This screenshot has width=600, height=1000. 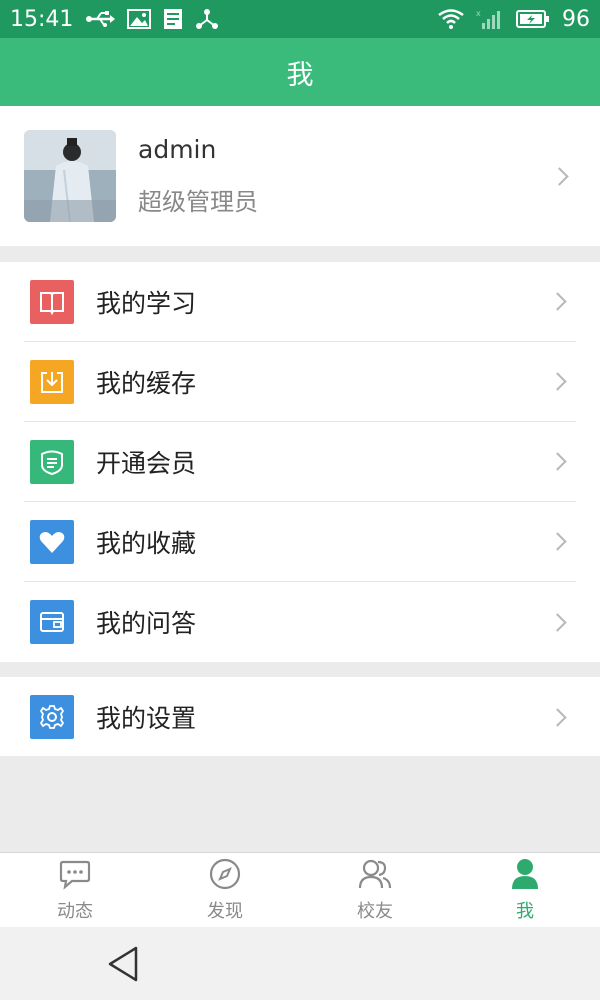 I want to click on heart-icon, so click(x=52, y=541).